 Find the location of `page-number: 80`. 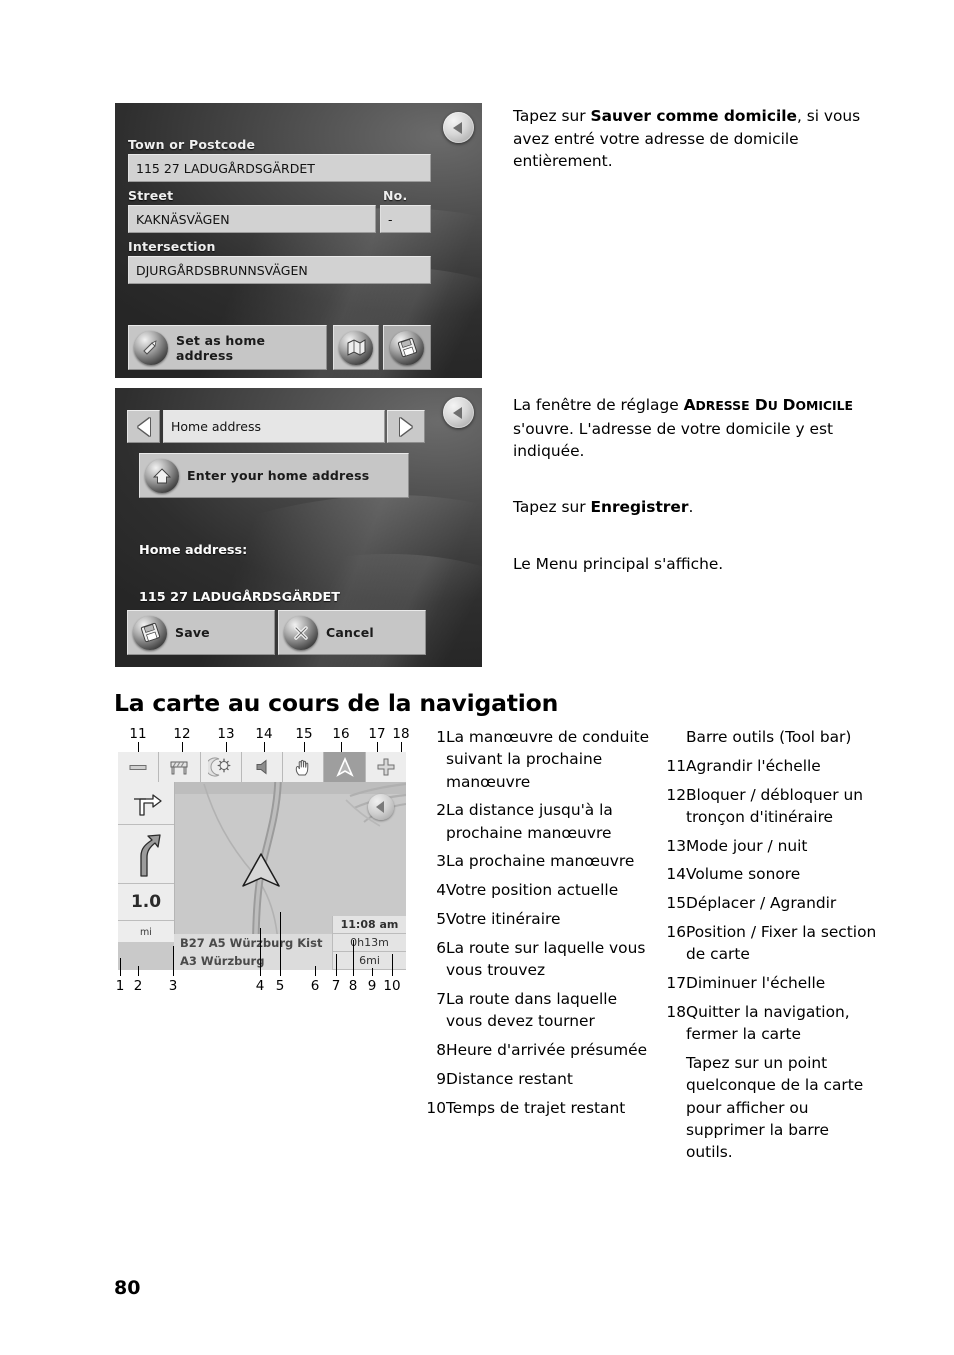

page-number: 80 is located at coordinates (127, 1288).